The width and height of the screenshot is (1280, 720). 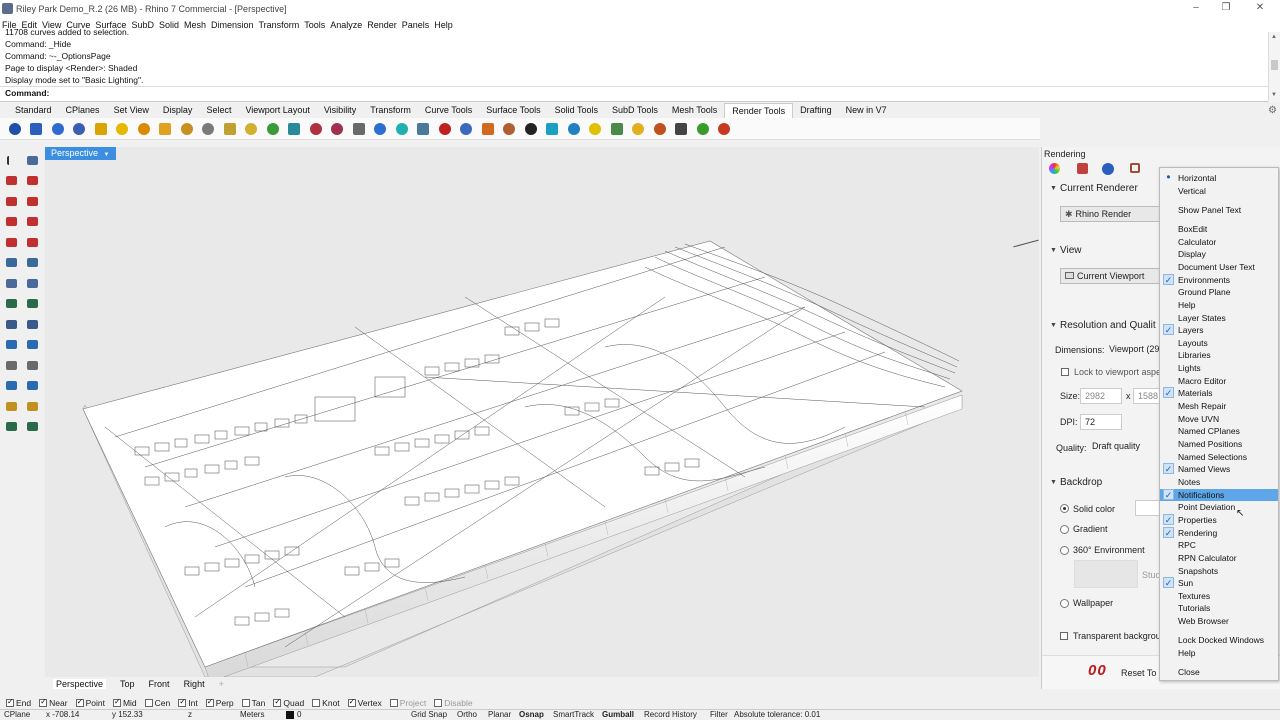 I want to click on select-tool-icon, so click(x=11, y=160).